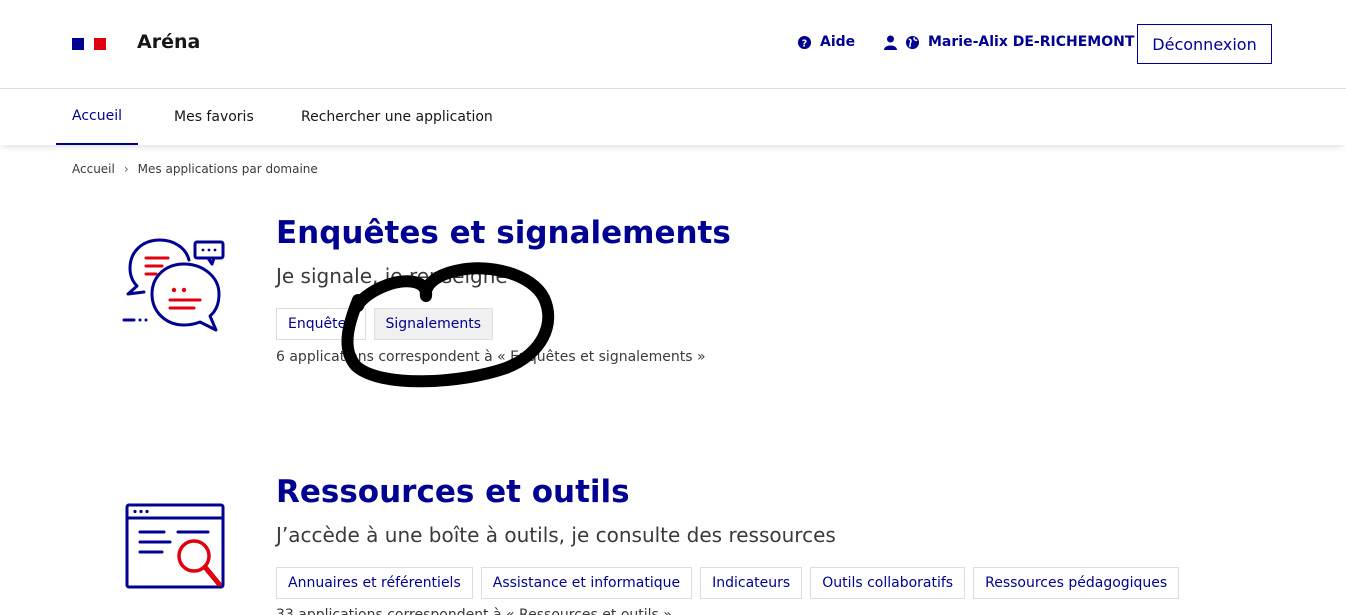 The image size is (1346, 615). Describe the element at coordinates (168, 42) in the screenshot. I see `app-title: Aréna` at that location.